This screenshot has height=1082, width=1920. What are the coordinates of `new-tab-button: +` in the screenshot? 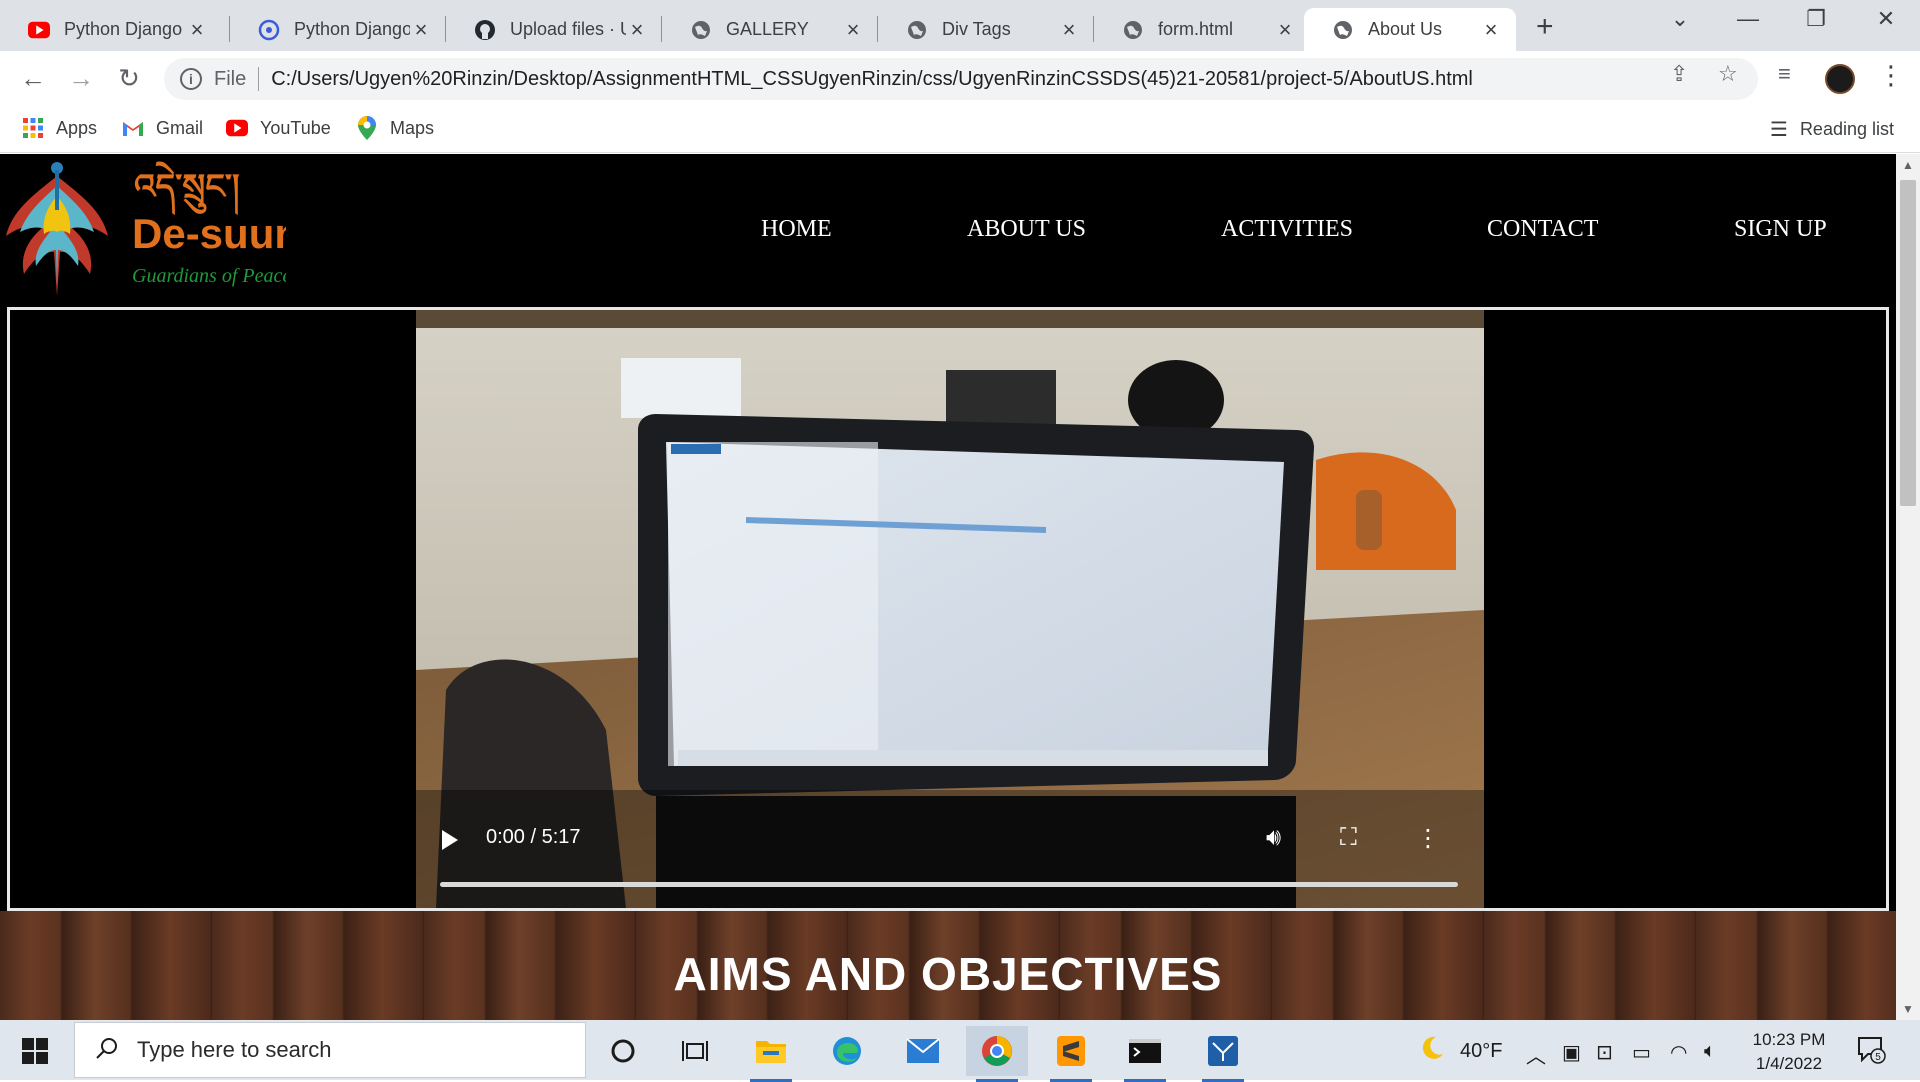 It's located at (1545, 27).